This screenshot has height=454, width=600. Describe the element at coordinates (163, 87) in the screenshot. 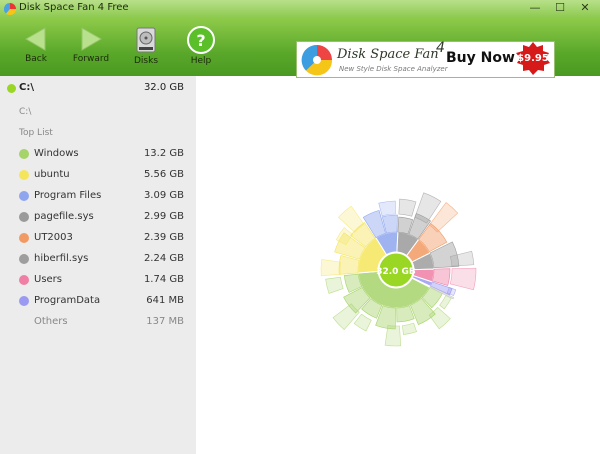

I see `drive-size: 32.0 GB` at that location.